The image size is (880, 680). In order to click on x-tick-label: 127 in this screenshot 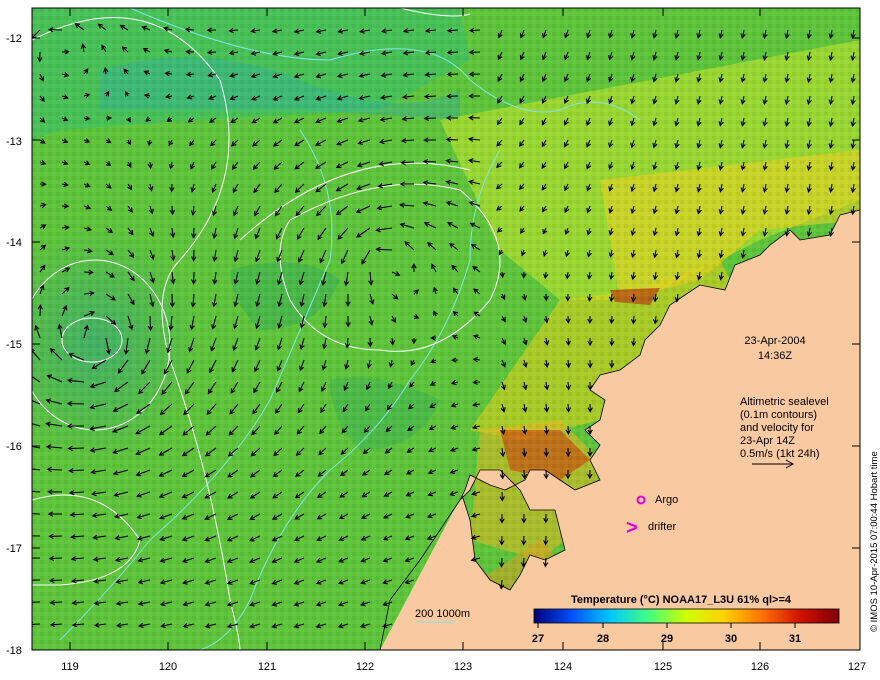, I will do `click(857, 667)`.